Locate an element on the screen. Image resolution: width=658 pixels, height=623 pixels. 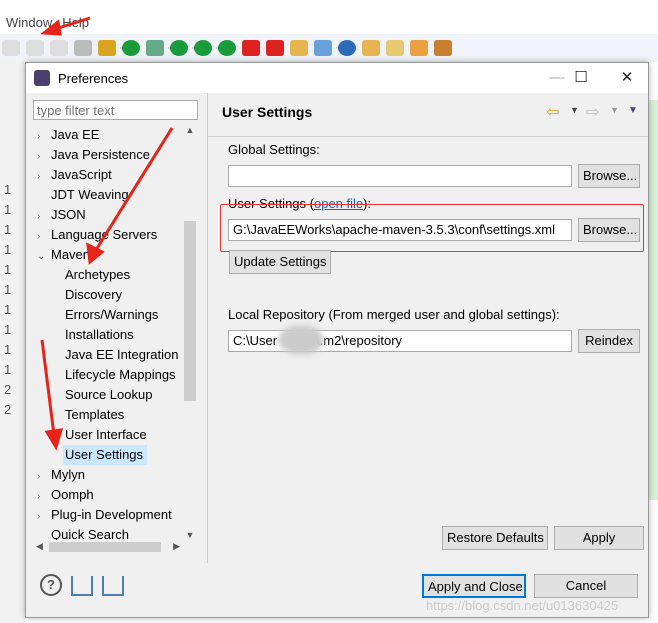
preferences-icon is located at coordinates (42, 78).